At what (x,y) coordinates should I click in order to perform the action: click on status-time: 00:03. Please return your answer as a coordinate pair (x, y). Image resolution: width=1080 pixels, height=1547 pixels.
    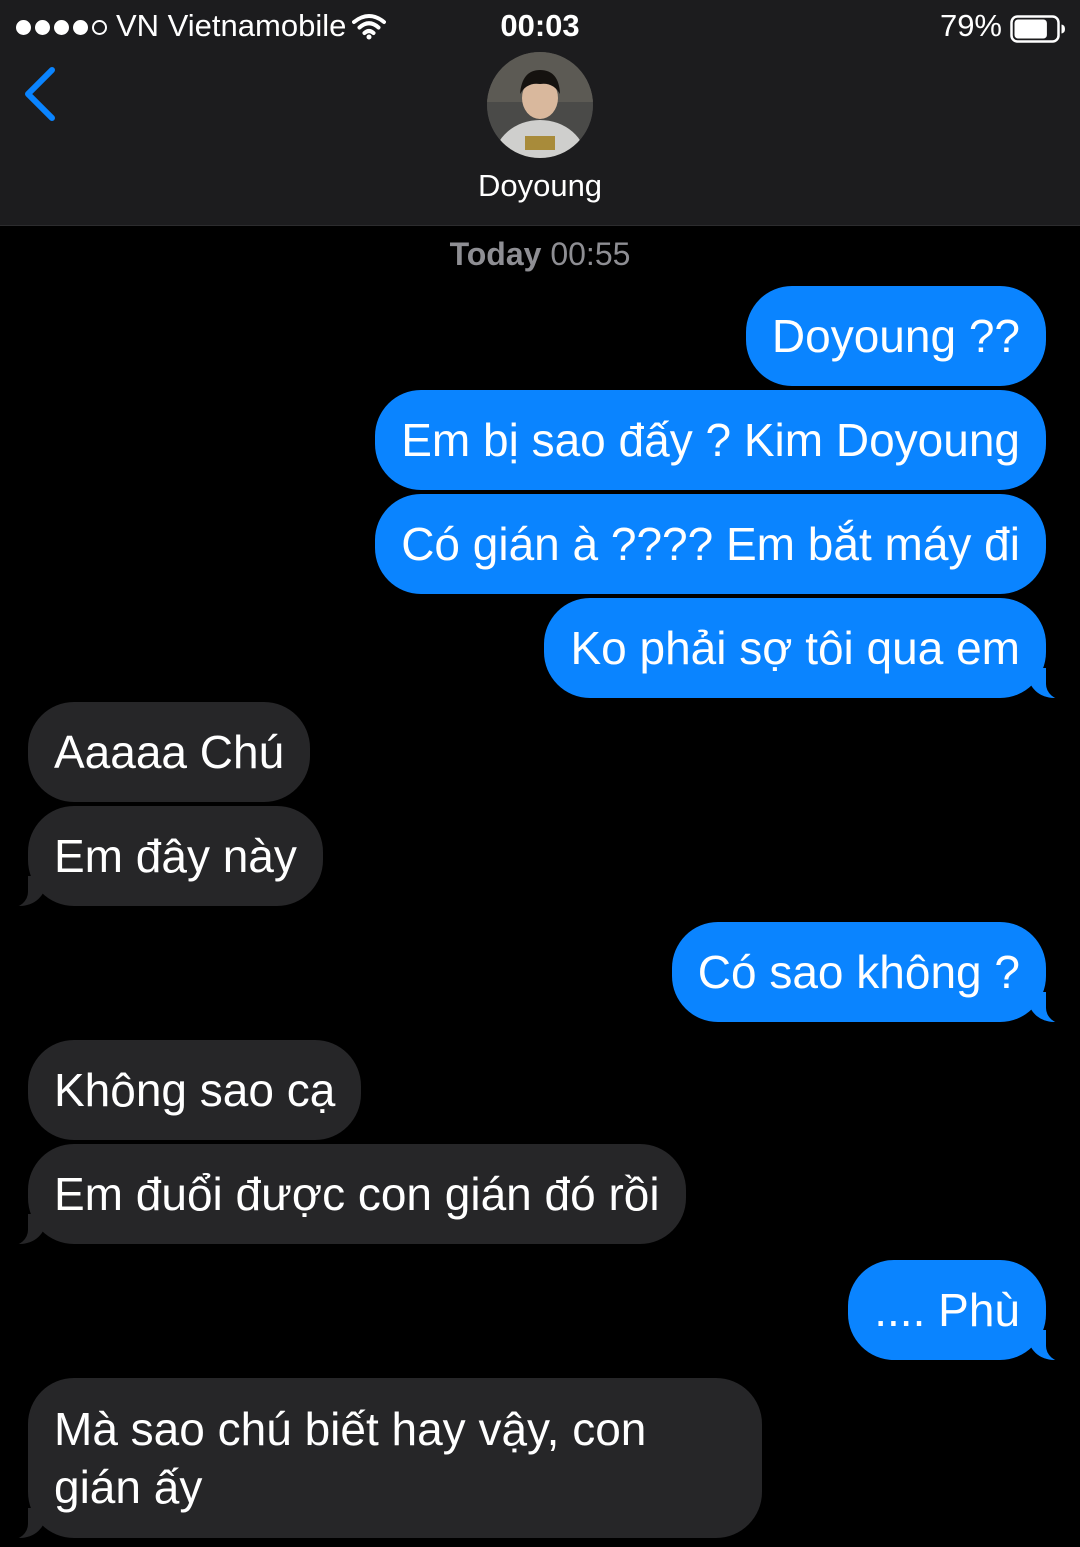
    Looking at the image, I should click on (540, 25).